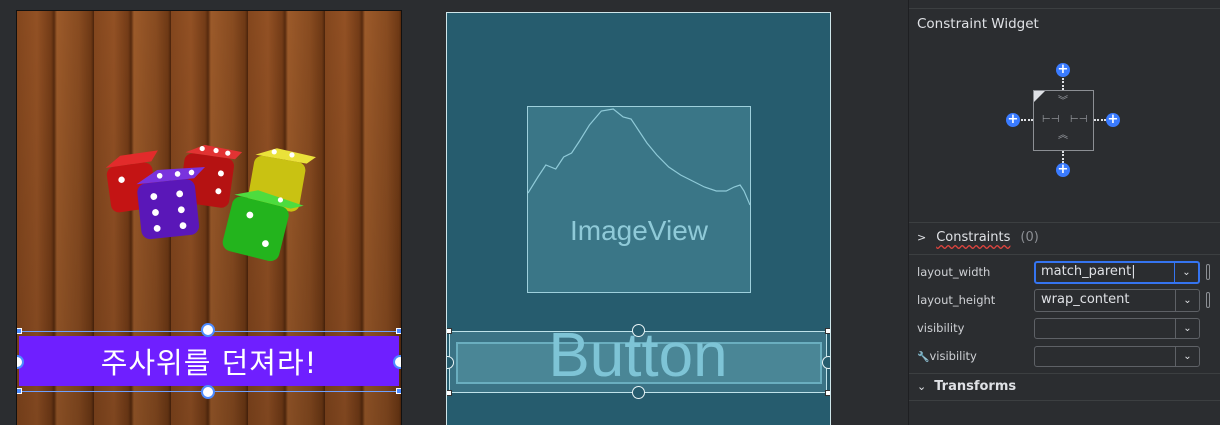  Describe the element at coordinates (1050, 120) in the screenshot. I see `width-left-spring-icon: ⊢⊣` at that location.